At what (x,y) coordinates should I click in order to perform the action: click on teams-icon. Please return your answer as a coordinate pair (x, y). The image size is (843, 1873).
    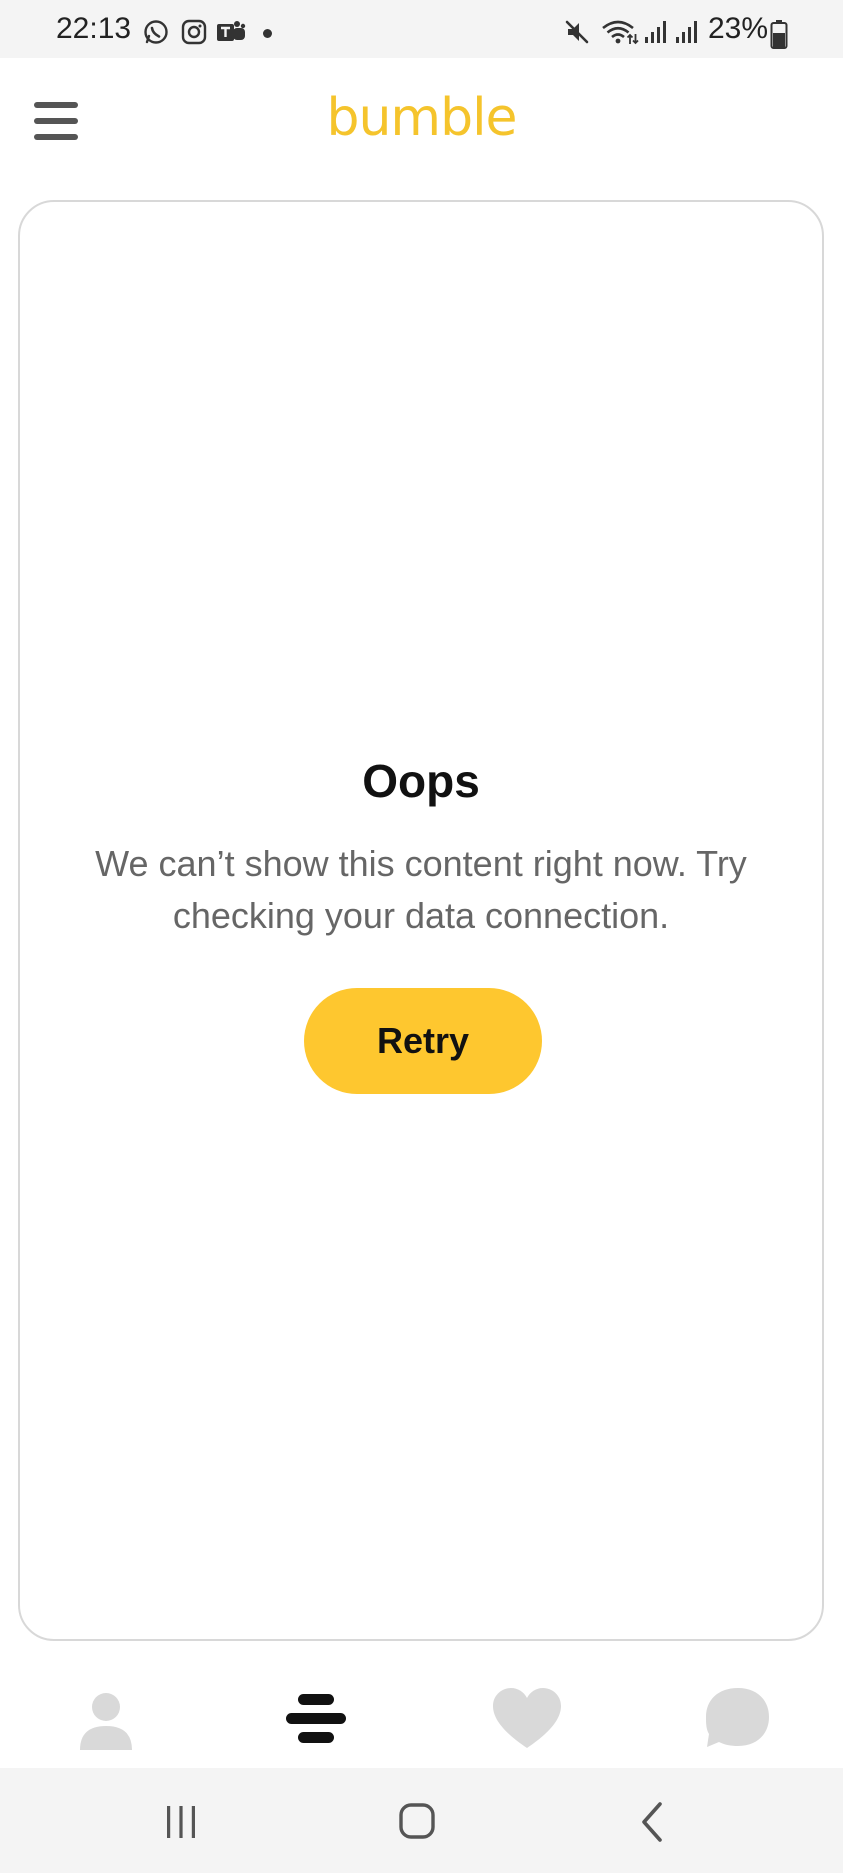
    Looking at the image, I should click on (231, 31).